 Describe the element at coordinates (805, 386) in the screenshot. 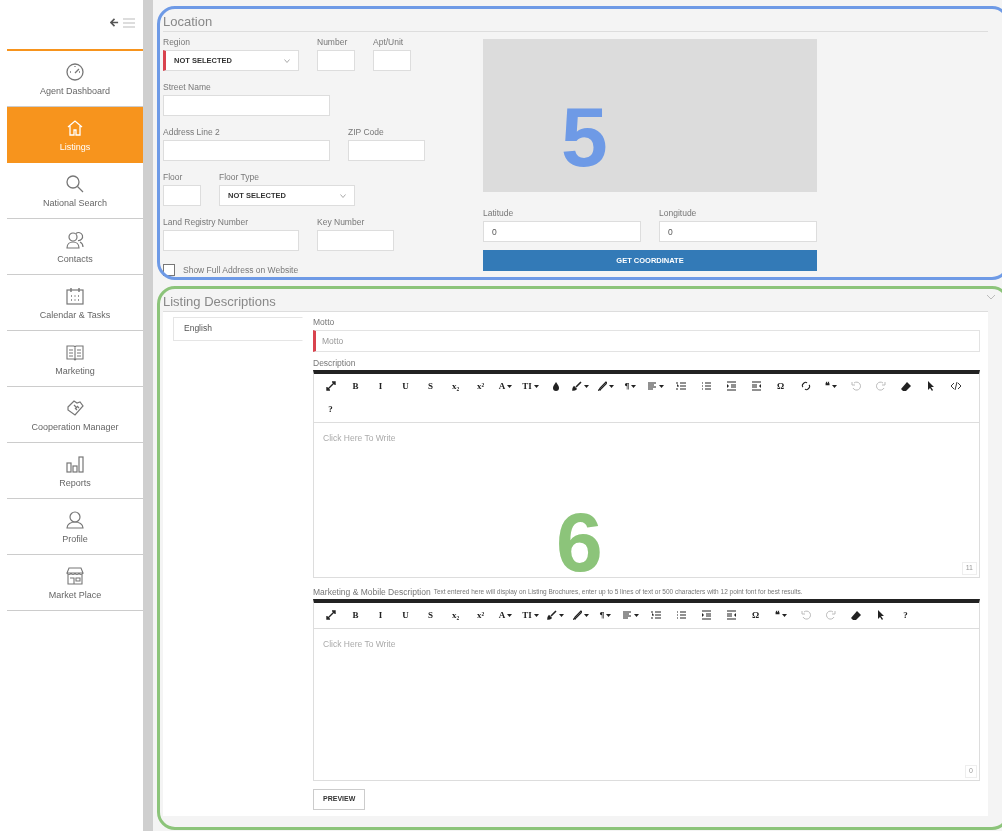

I see `link-icon` at that location.